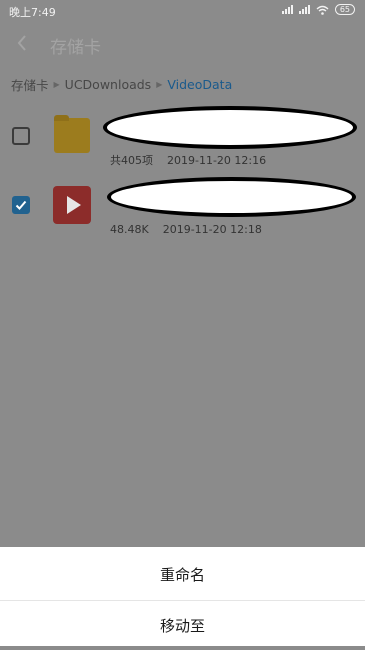 This screenshot has width=365, height=650. What do you see at coordinates (22, 43) in the screenshot?
I see `chevron-left-icon` at bounding box center [22, 43].